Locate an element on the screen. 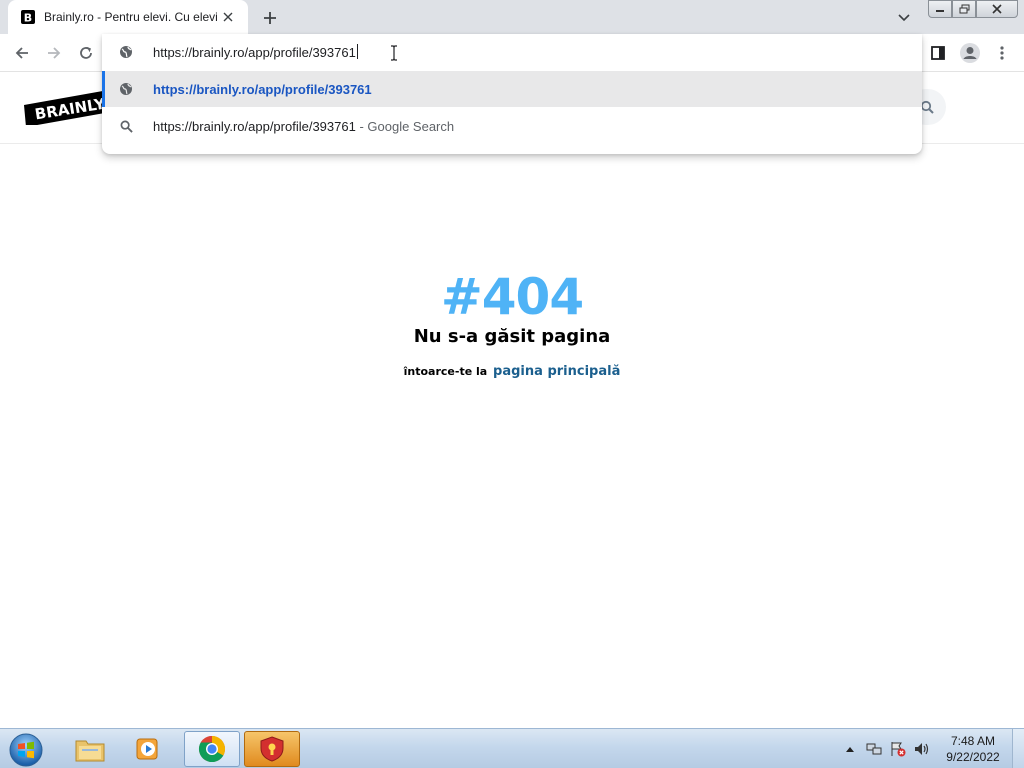 This screenshot has width=1024, height=768. taskbar-chrome is located at coordinates (212, 749).